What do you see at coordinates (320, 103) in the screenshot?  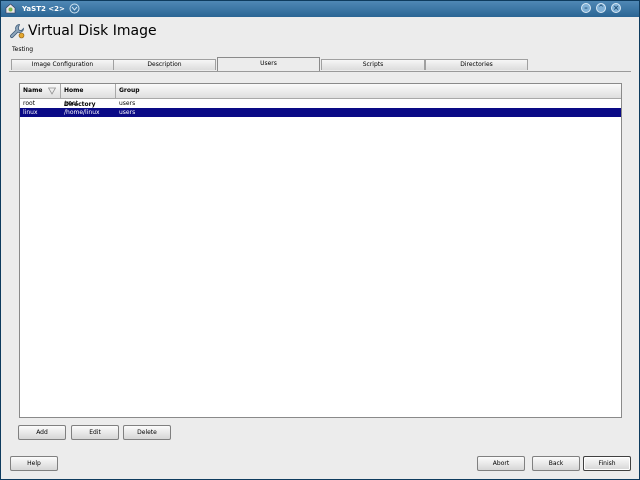 I see `table-row: root /root users` at bounding box center [320, 103].